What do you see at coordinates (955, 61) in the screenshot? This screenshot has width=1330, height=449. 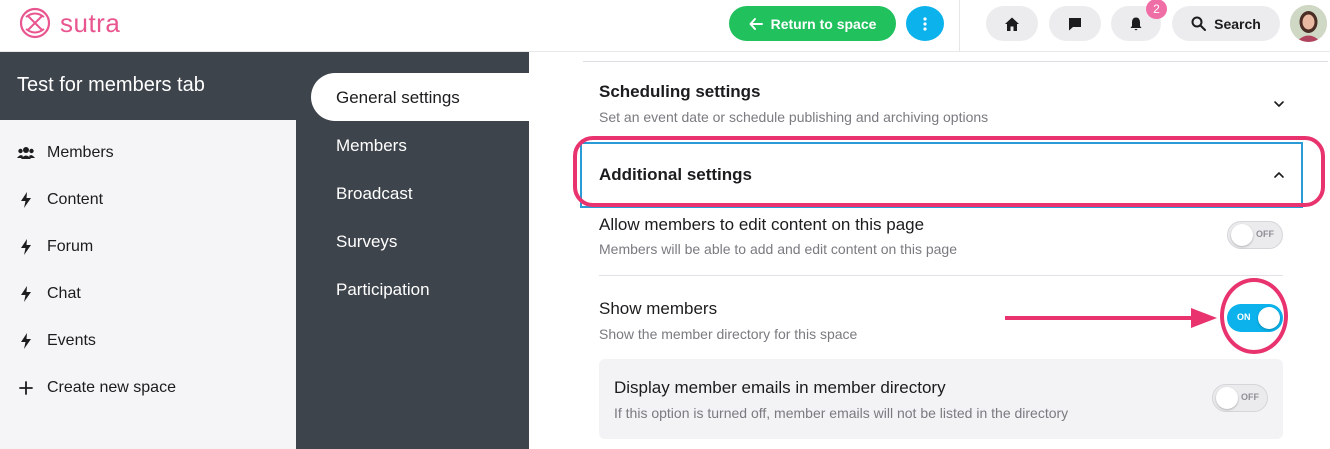 I see `section-divider` at bounding box center [955, 61].